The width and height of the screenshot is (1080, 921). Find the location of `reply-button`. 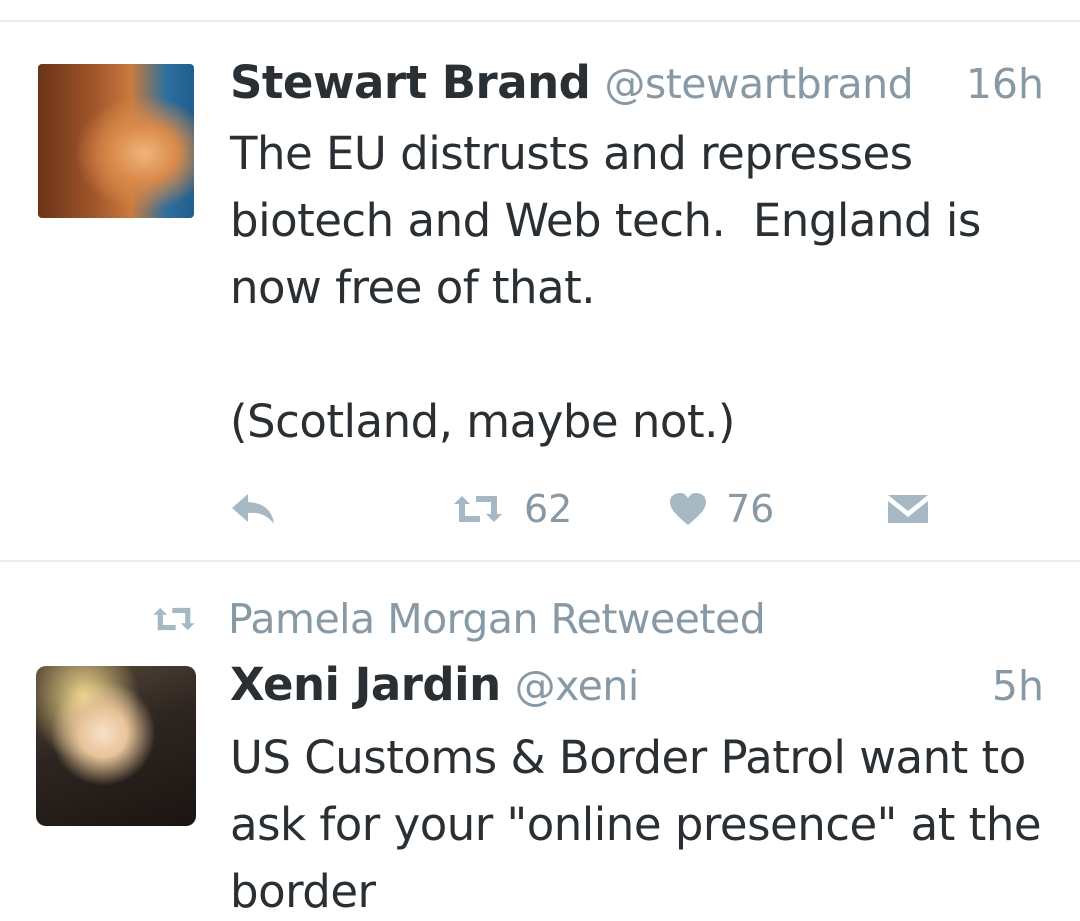

reply-button is located at coordinates (253, 509).